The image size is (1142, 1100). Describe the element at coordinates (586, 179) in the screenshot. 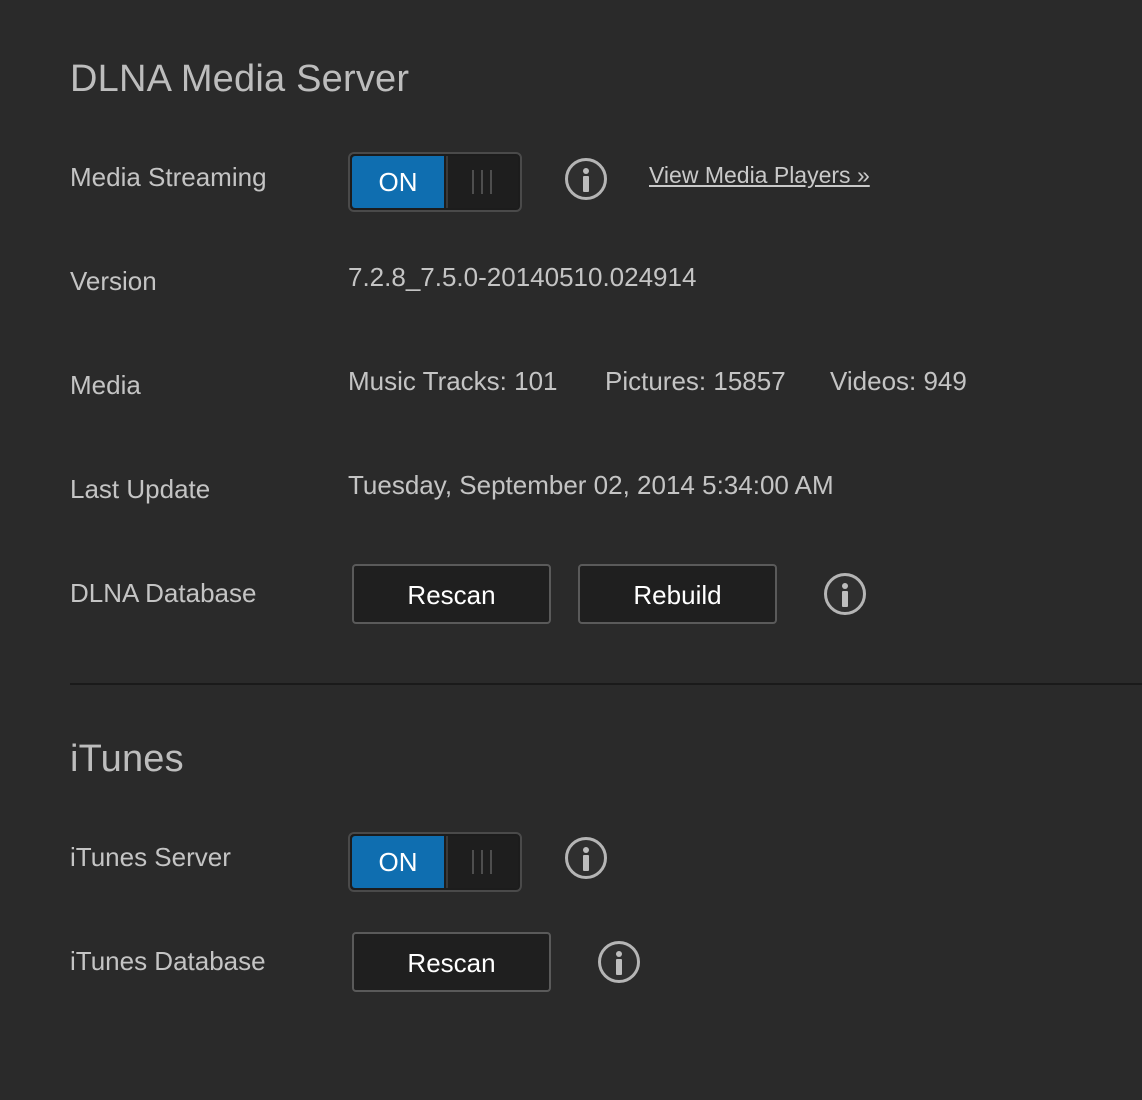

I see `media-streaming-info-icon` at that location.